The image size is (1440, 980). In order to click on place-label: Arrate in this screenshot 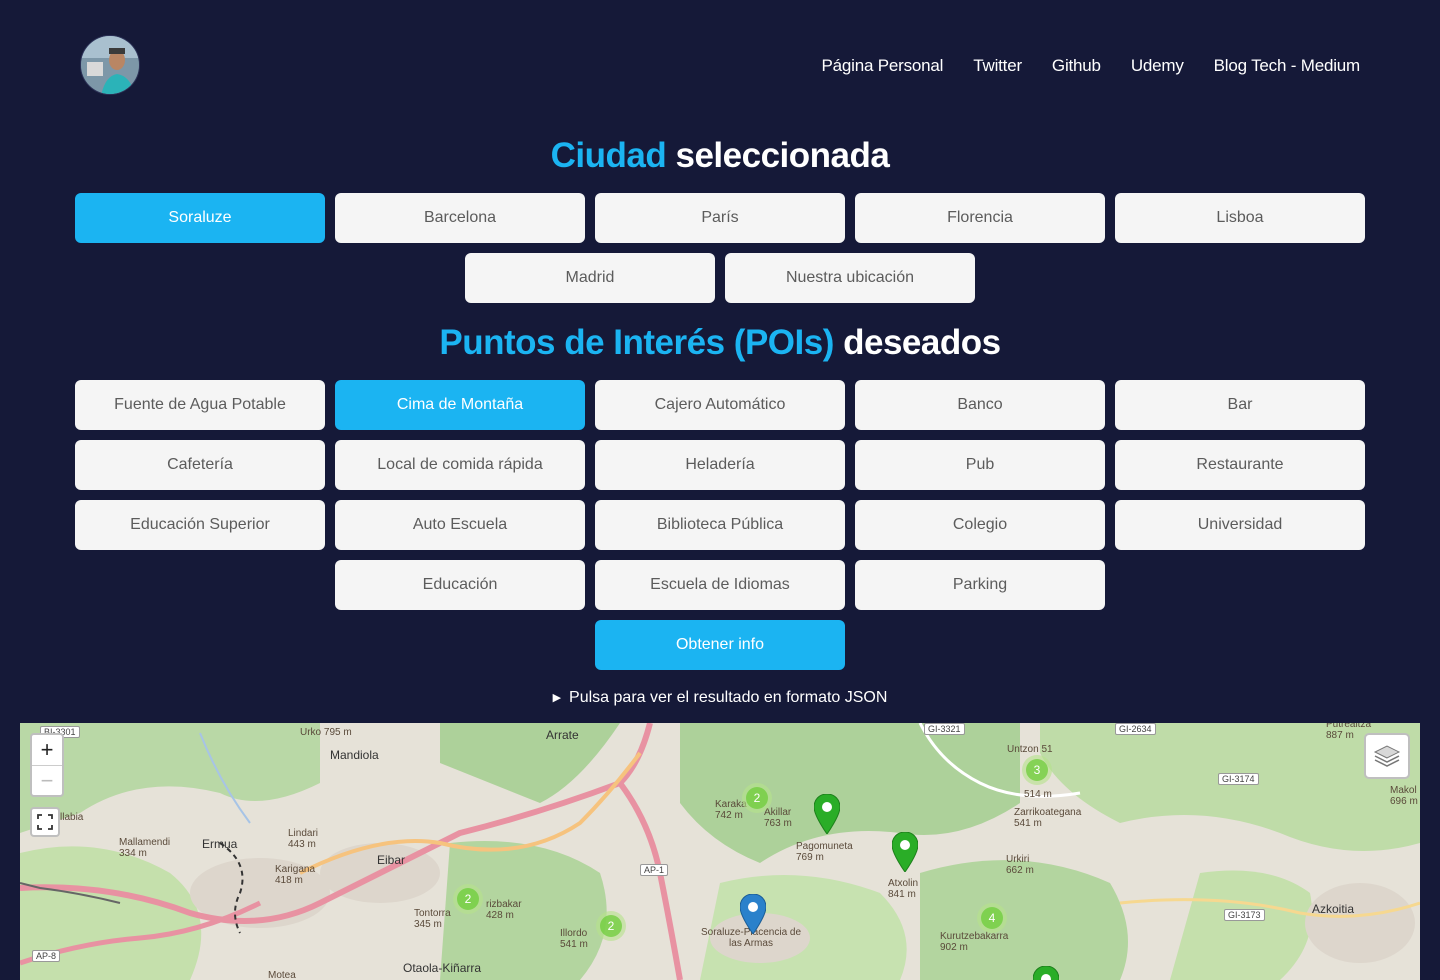, I will do `click(562, 735)`.